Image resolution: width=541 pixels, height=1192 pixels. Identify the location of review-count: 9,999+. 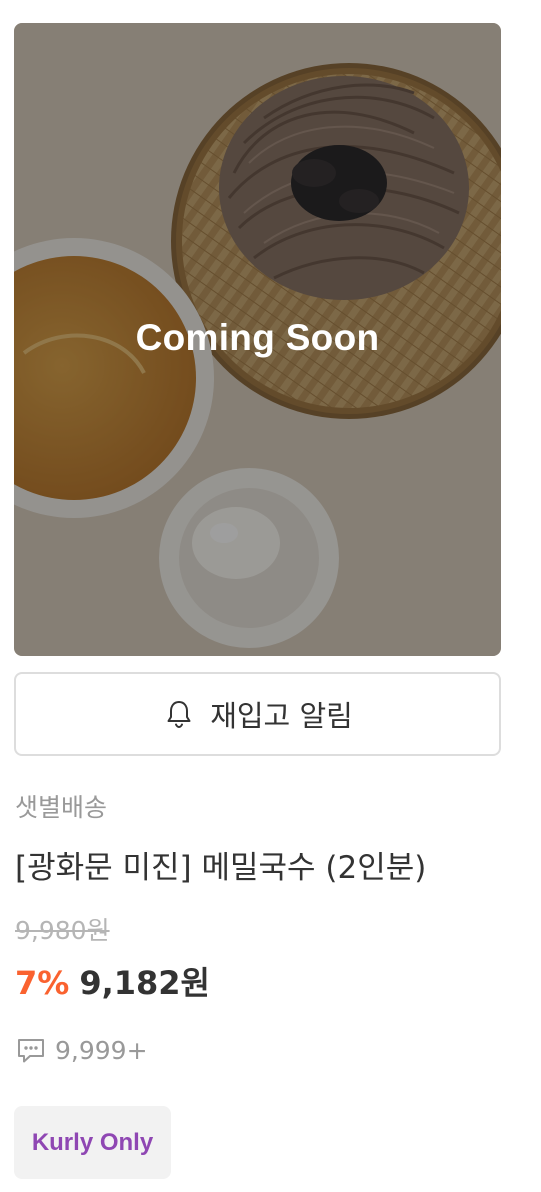
(101, 1050).